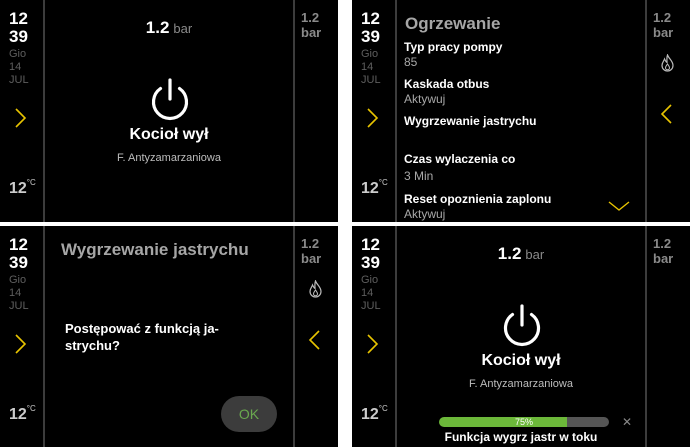  What do you see at coordinates (425, 99) in the screenshot?
I see `menu-value-cascade: Aktywuj` at bounding box center [425, 99].